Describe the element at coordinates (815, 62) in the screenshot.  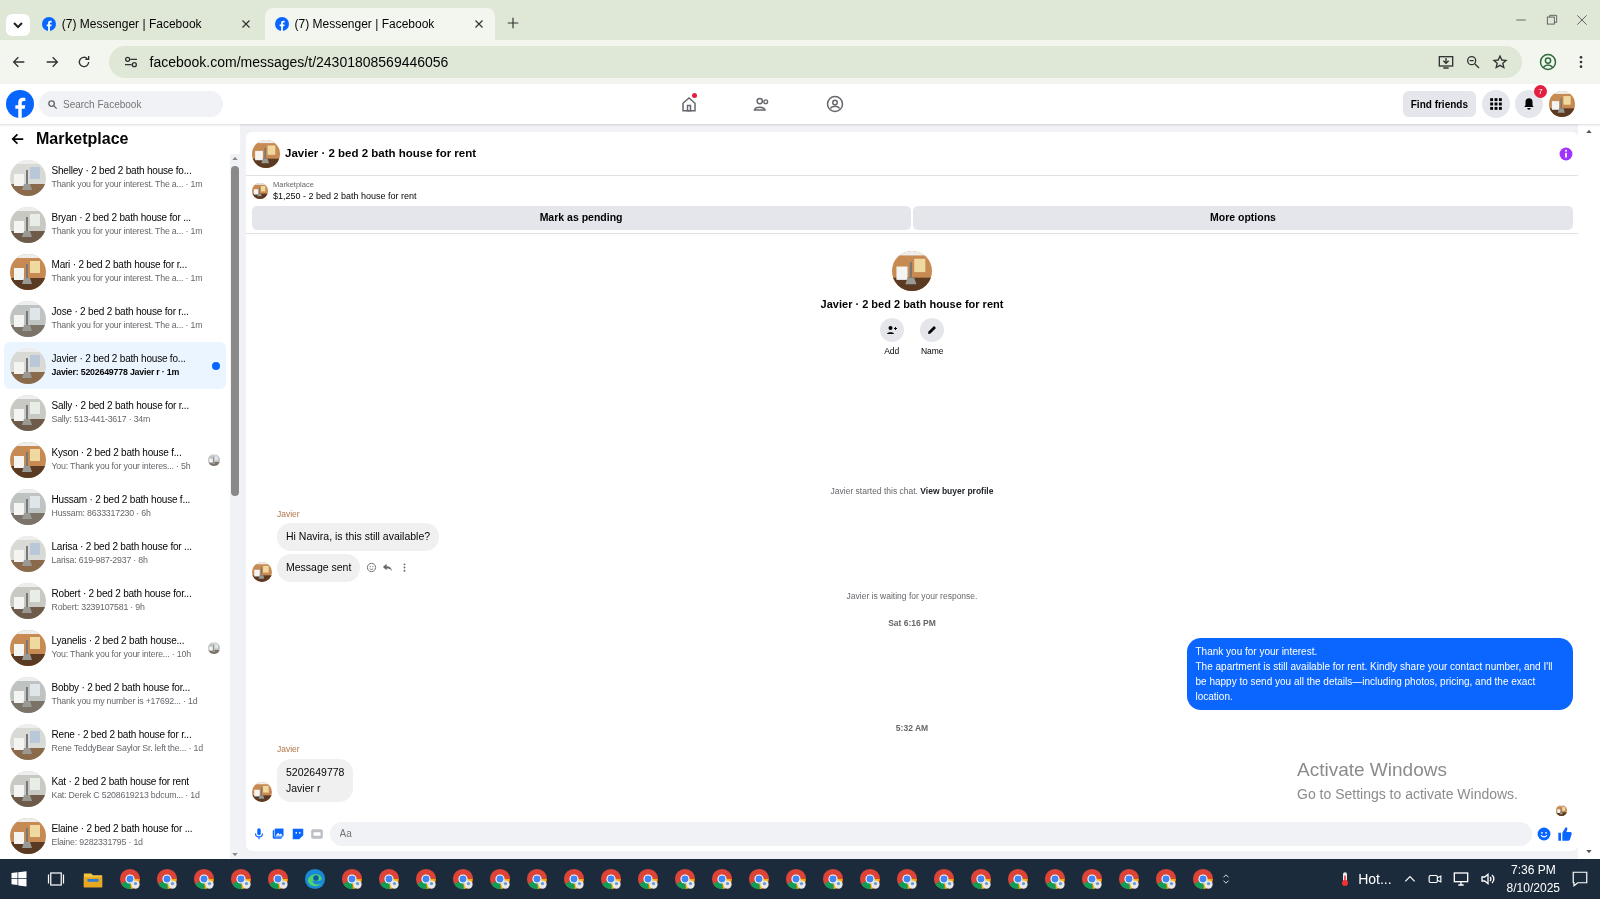
I see `address-bar: facebook.com/messages/t/24301808569446056` at that location.